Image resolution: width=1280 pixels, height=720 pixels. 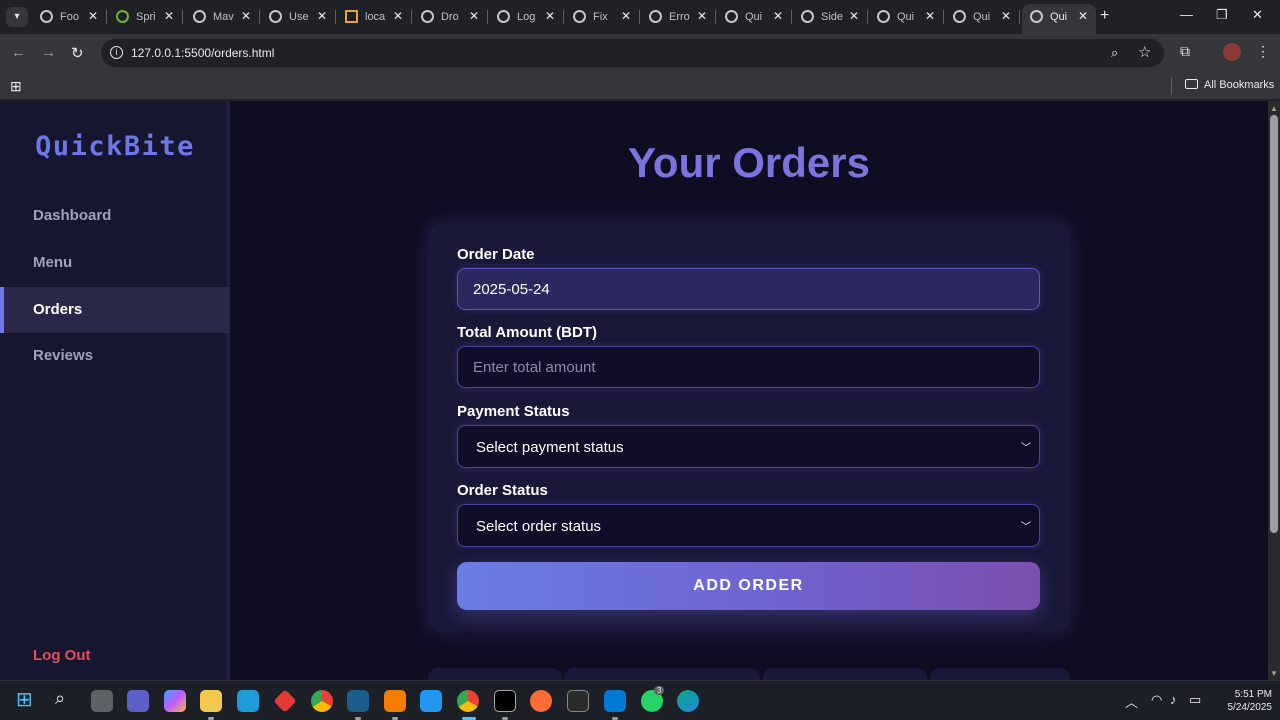 I want to click on tray-overflow-icon: ︿, so click(x=1131, y=701).